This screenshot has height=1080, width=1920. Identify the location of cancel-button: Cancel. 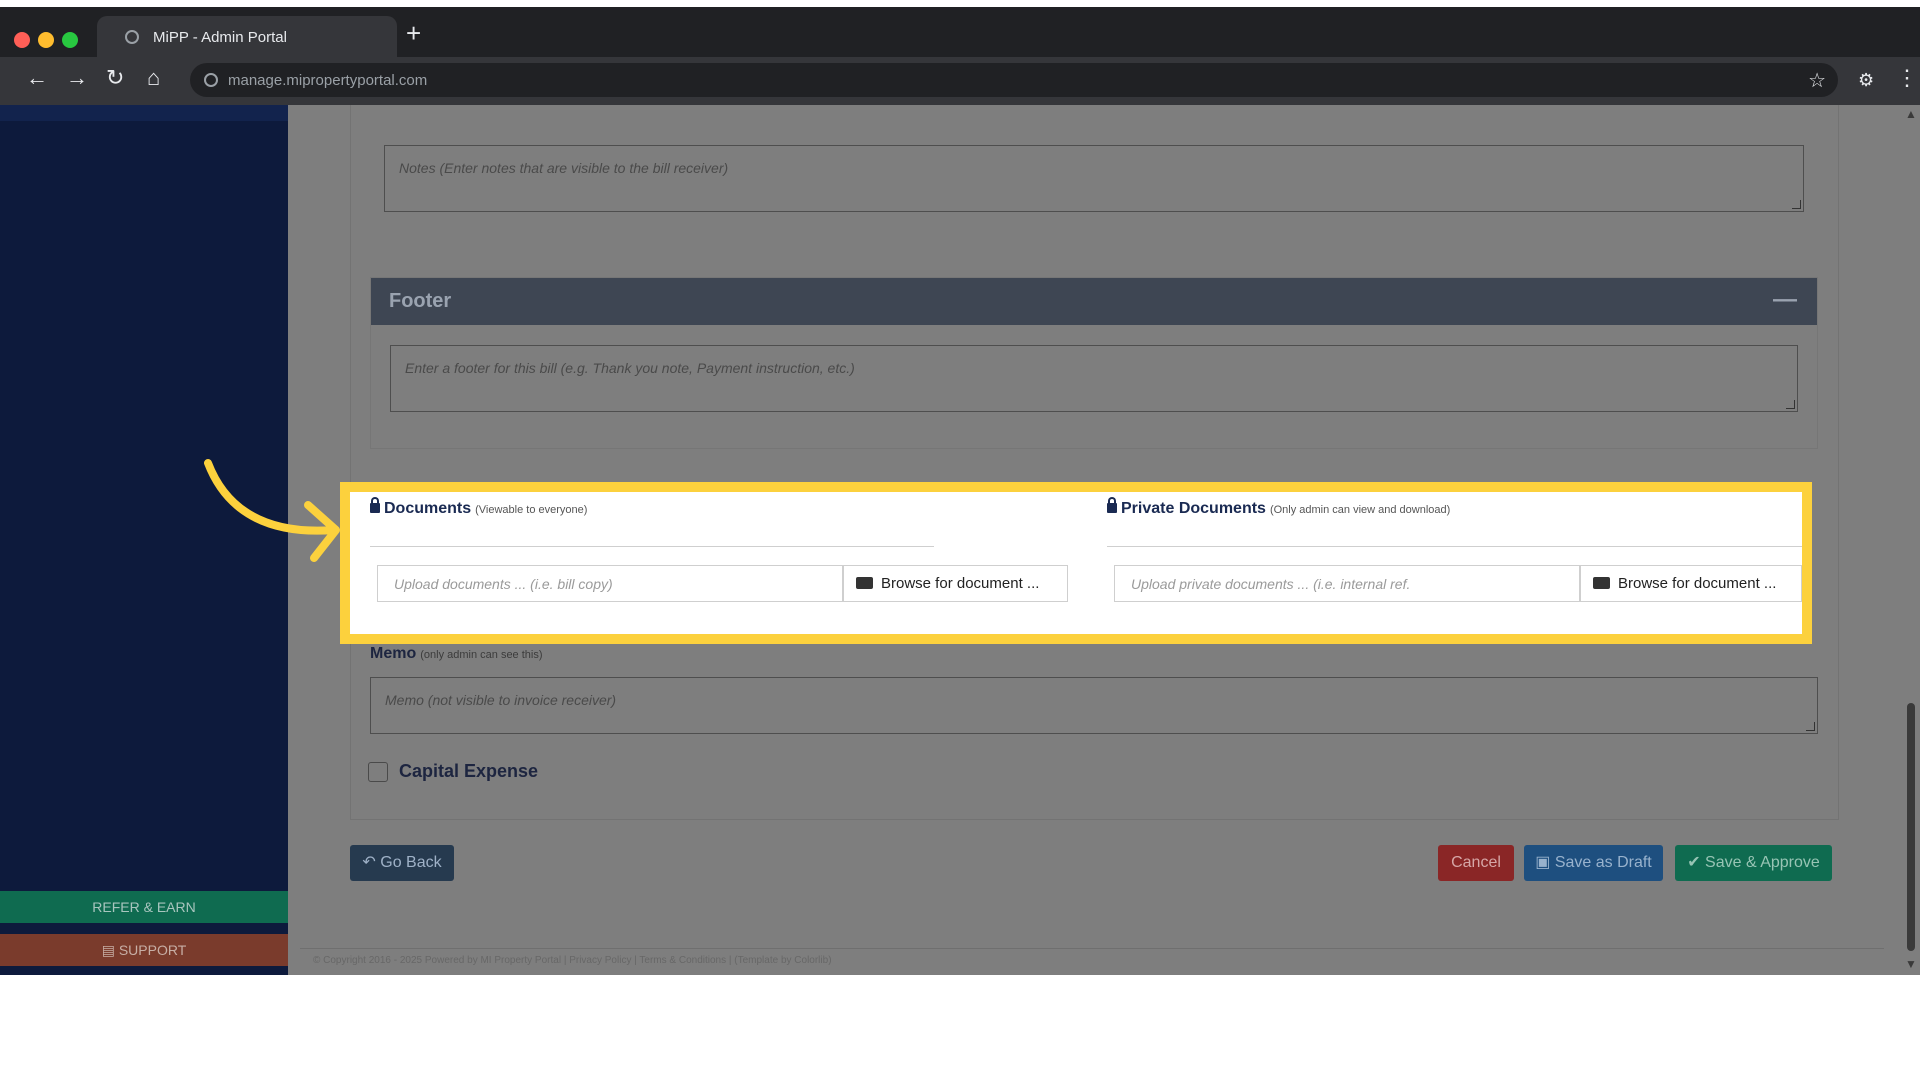
(1476, 863).